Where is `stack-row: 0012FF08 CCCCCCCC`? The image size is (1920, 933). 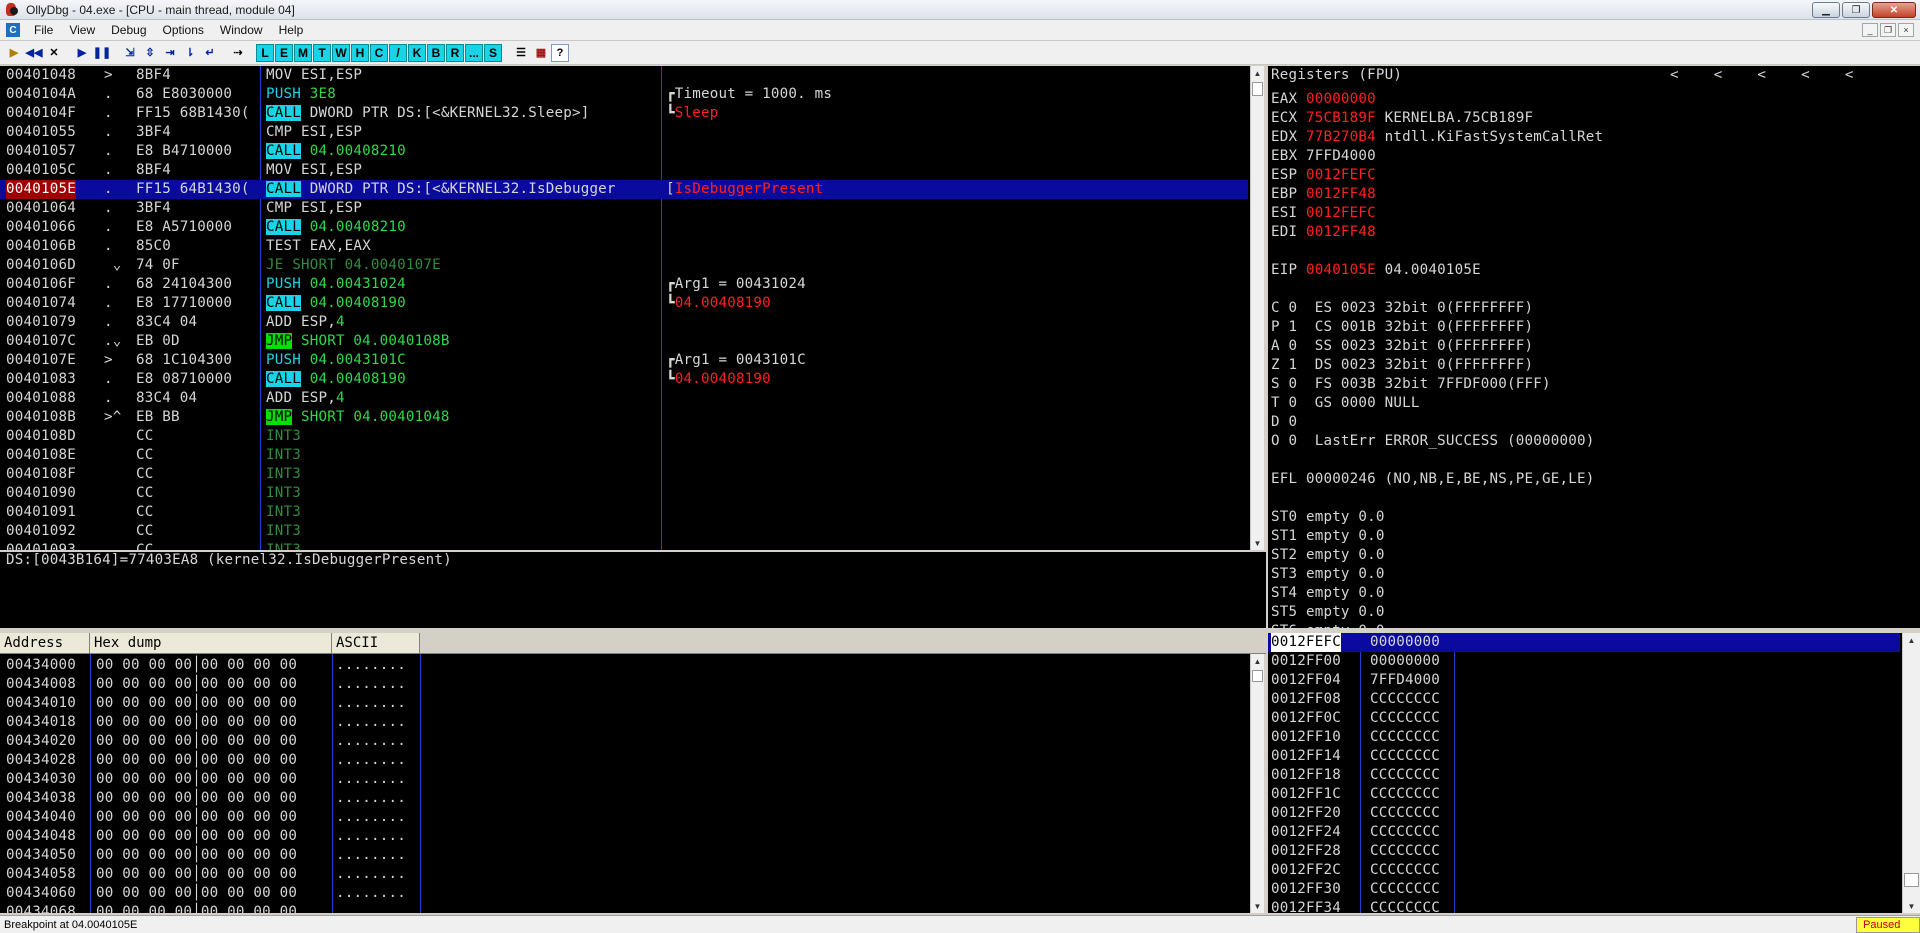 stack-row: 0012FF08 CCCCCCCC is located at coordinates (1584, 699).